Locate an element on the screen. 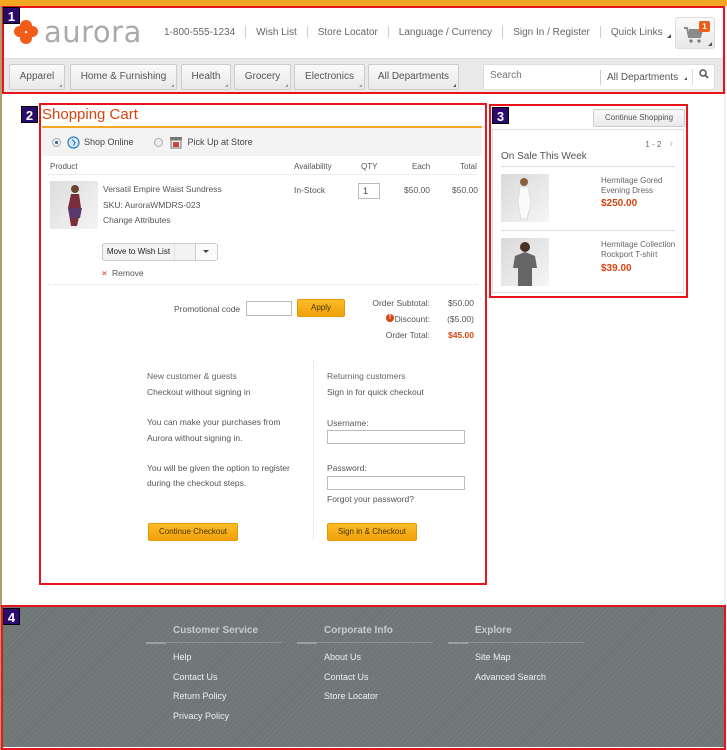 The height and width of the screenshot is (750, 727). continue-shopping-button: Continue Shopping is located at coordinates (639, 118).